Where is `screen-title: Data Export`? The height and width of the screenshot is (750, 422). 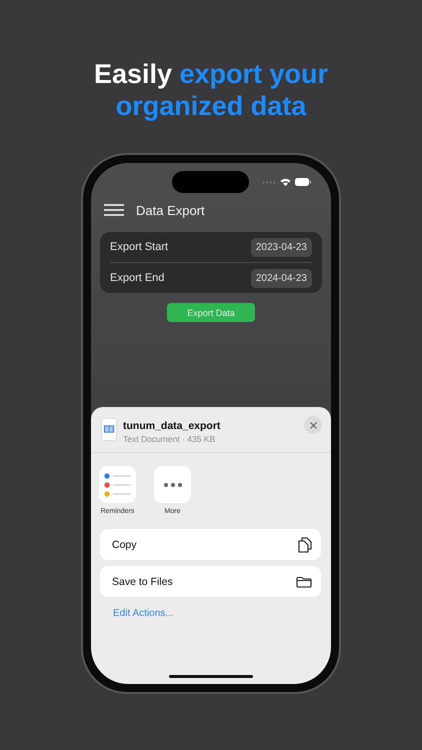
screen-title: Data Export is located at coordinates (170, 210).